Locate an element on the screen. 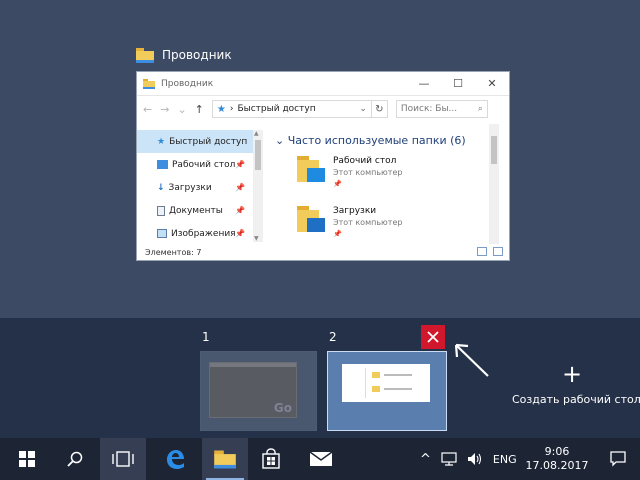  group-header-frequent-folders: ⌄ Часто используемые папки (6) is located at coordinates (370, 140).